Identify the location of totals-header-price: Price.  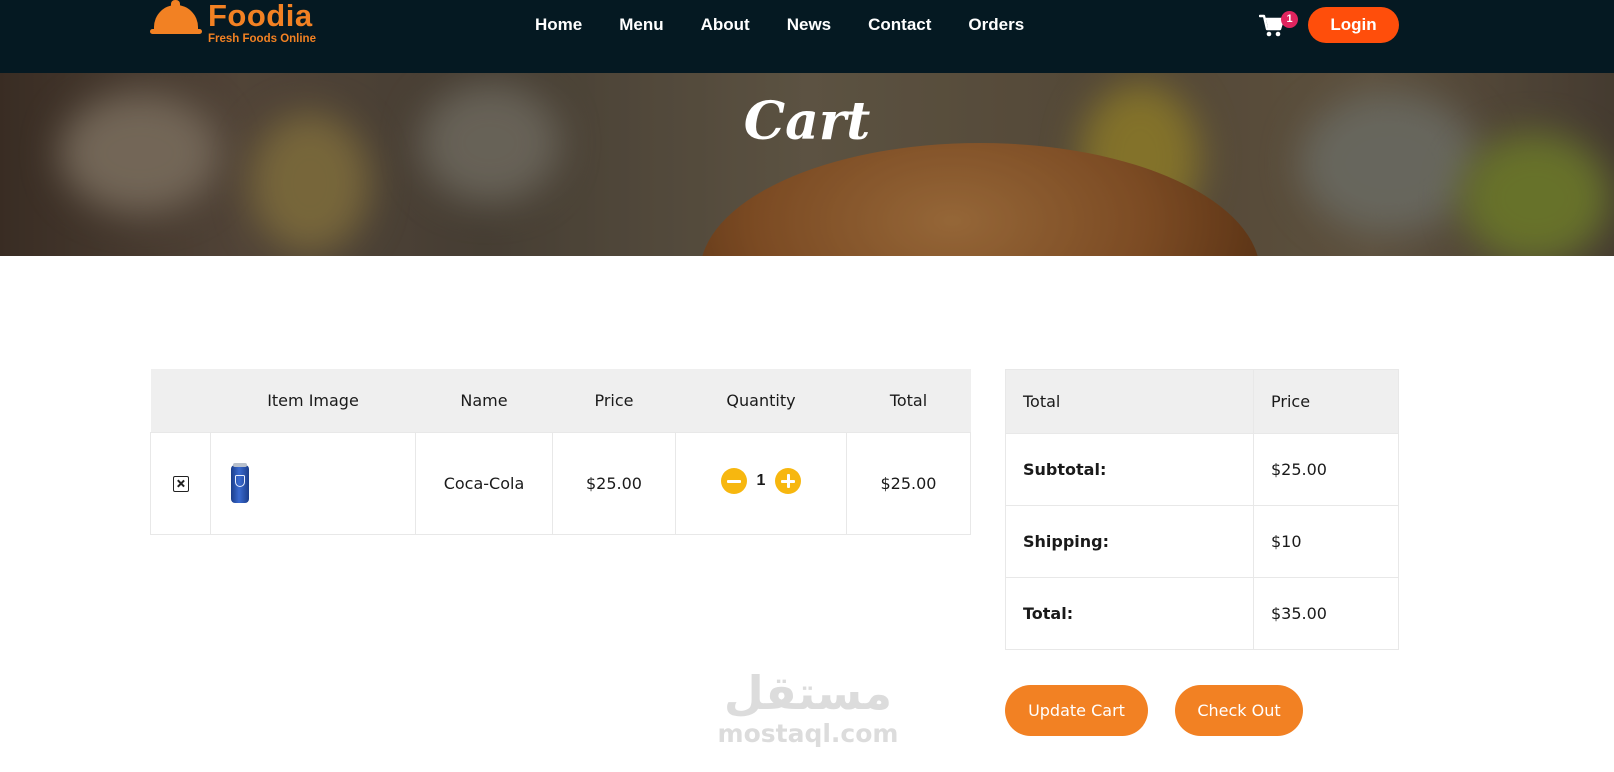
(1326, 401).